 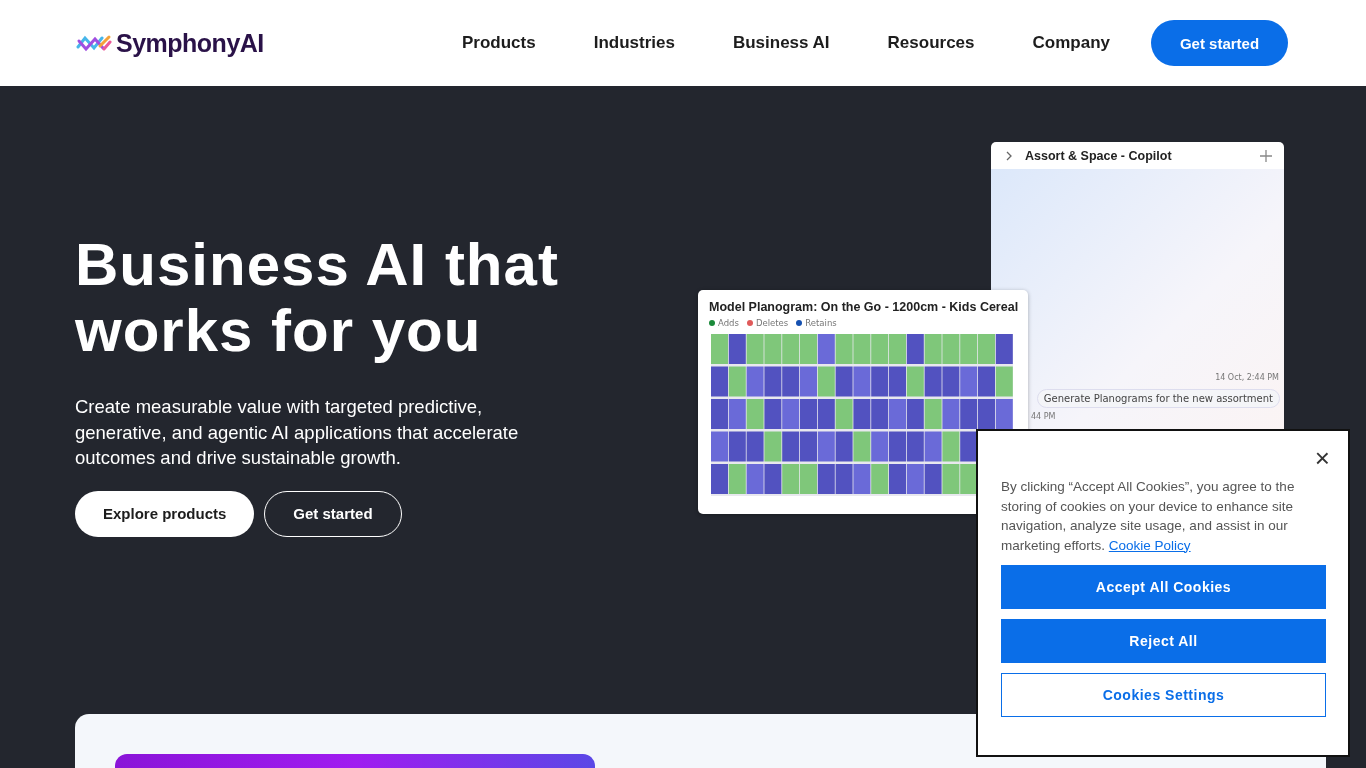 What do you see at coordinates (781, 43) in the screenshot?
I see `nav-link: Business AI` at bounding box center [781, 43].